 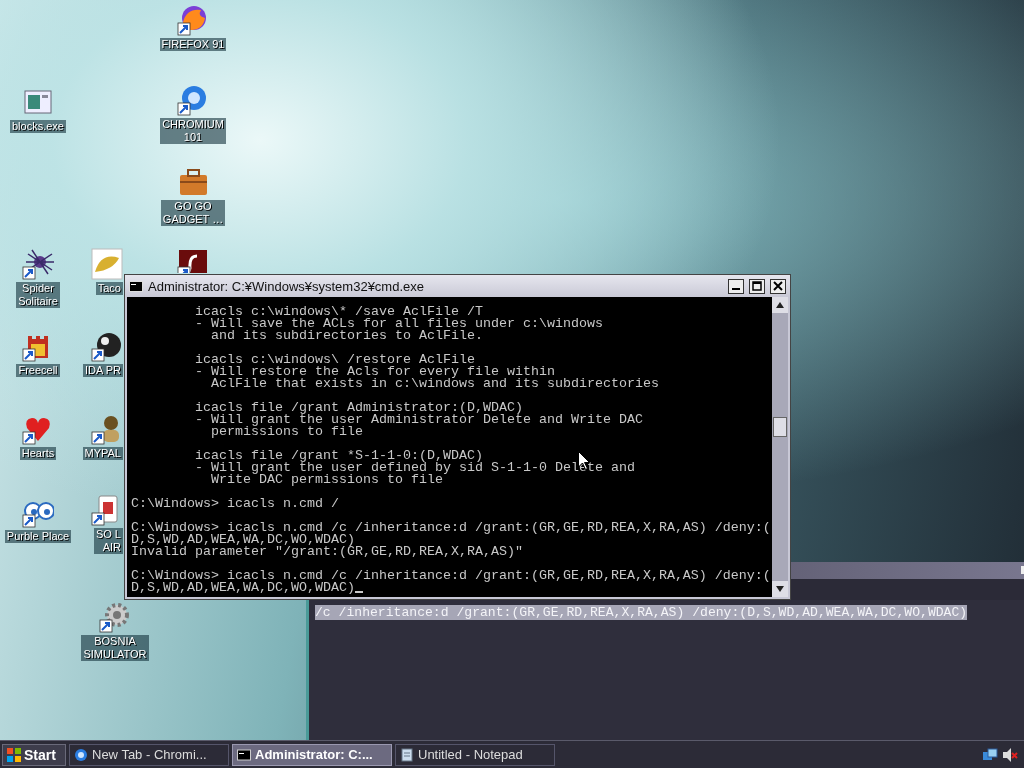 What do you see at coordinates (1010, 754) in the screenshot?
I see `speaker-icon` at bounding box center [1010, 754].